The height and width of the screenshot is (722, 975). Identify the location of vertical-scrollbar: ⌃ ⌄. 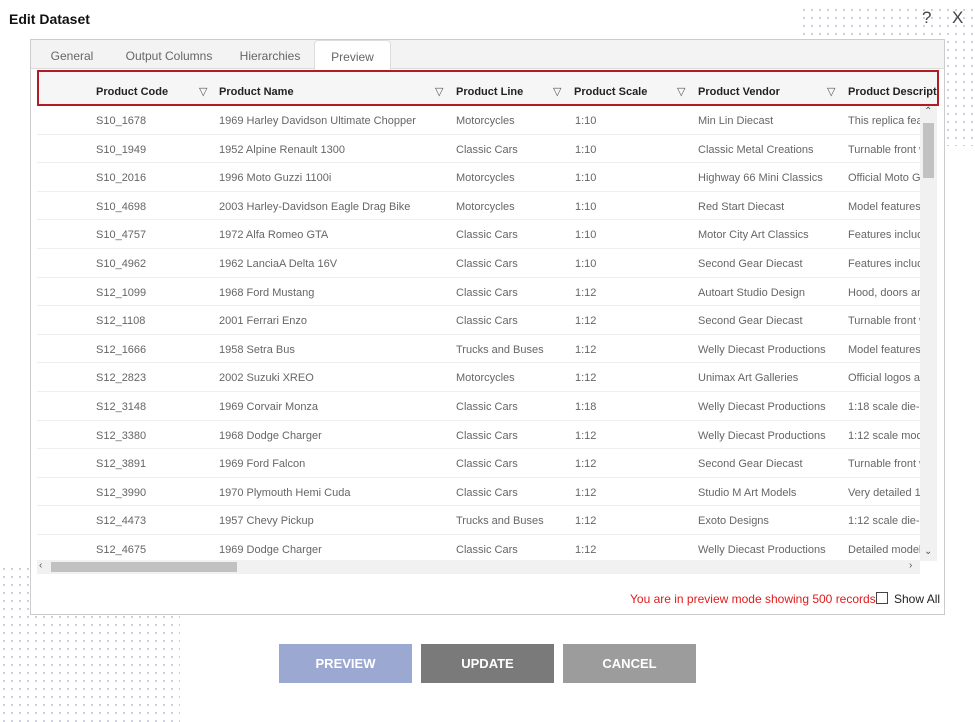
(928, 333).